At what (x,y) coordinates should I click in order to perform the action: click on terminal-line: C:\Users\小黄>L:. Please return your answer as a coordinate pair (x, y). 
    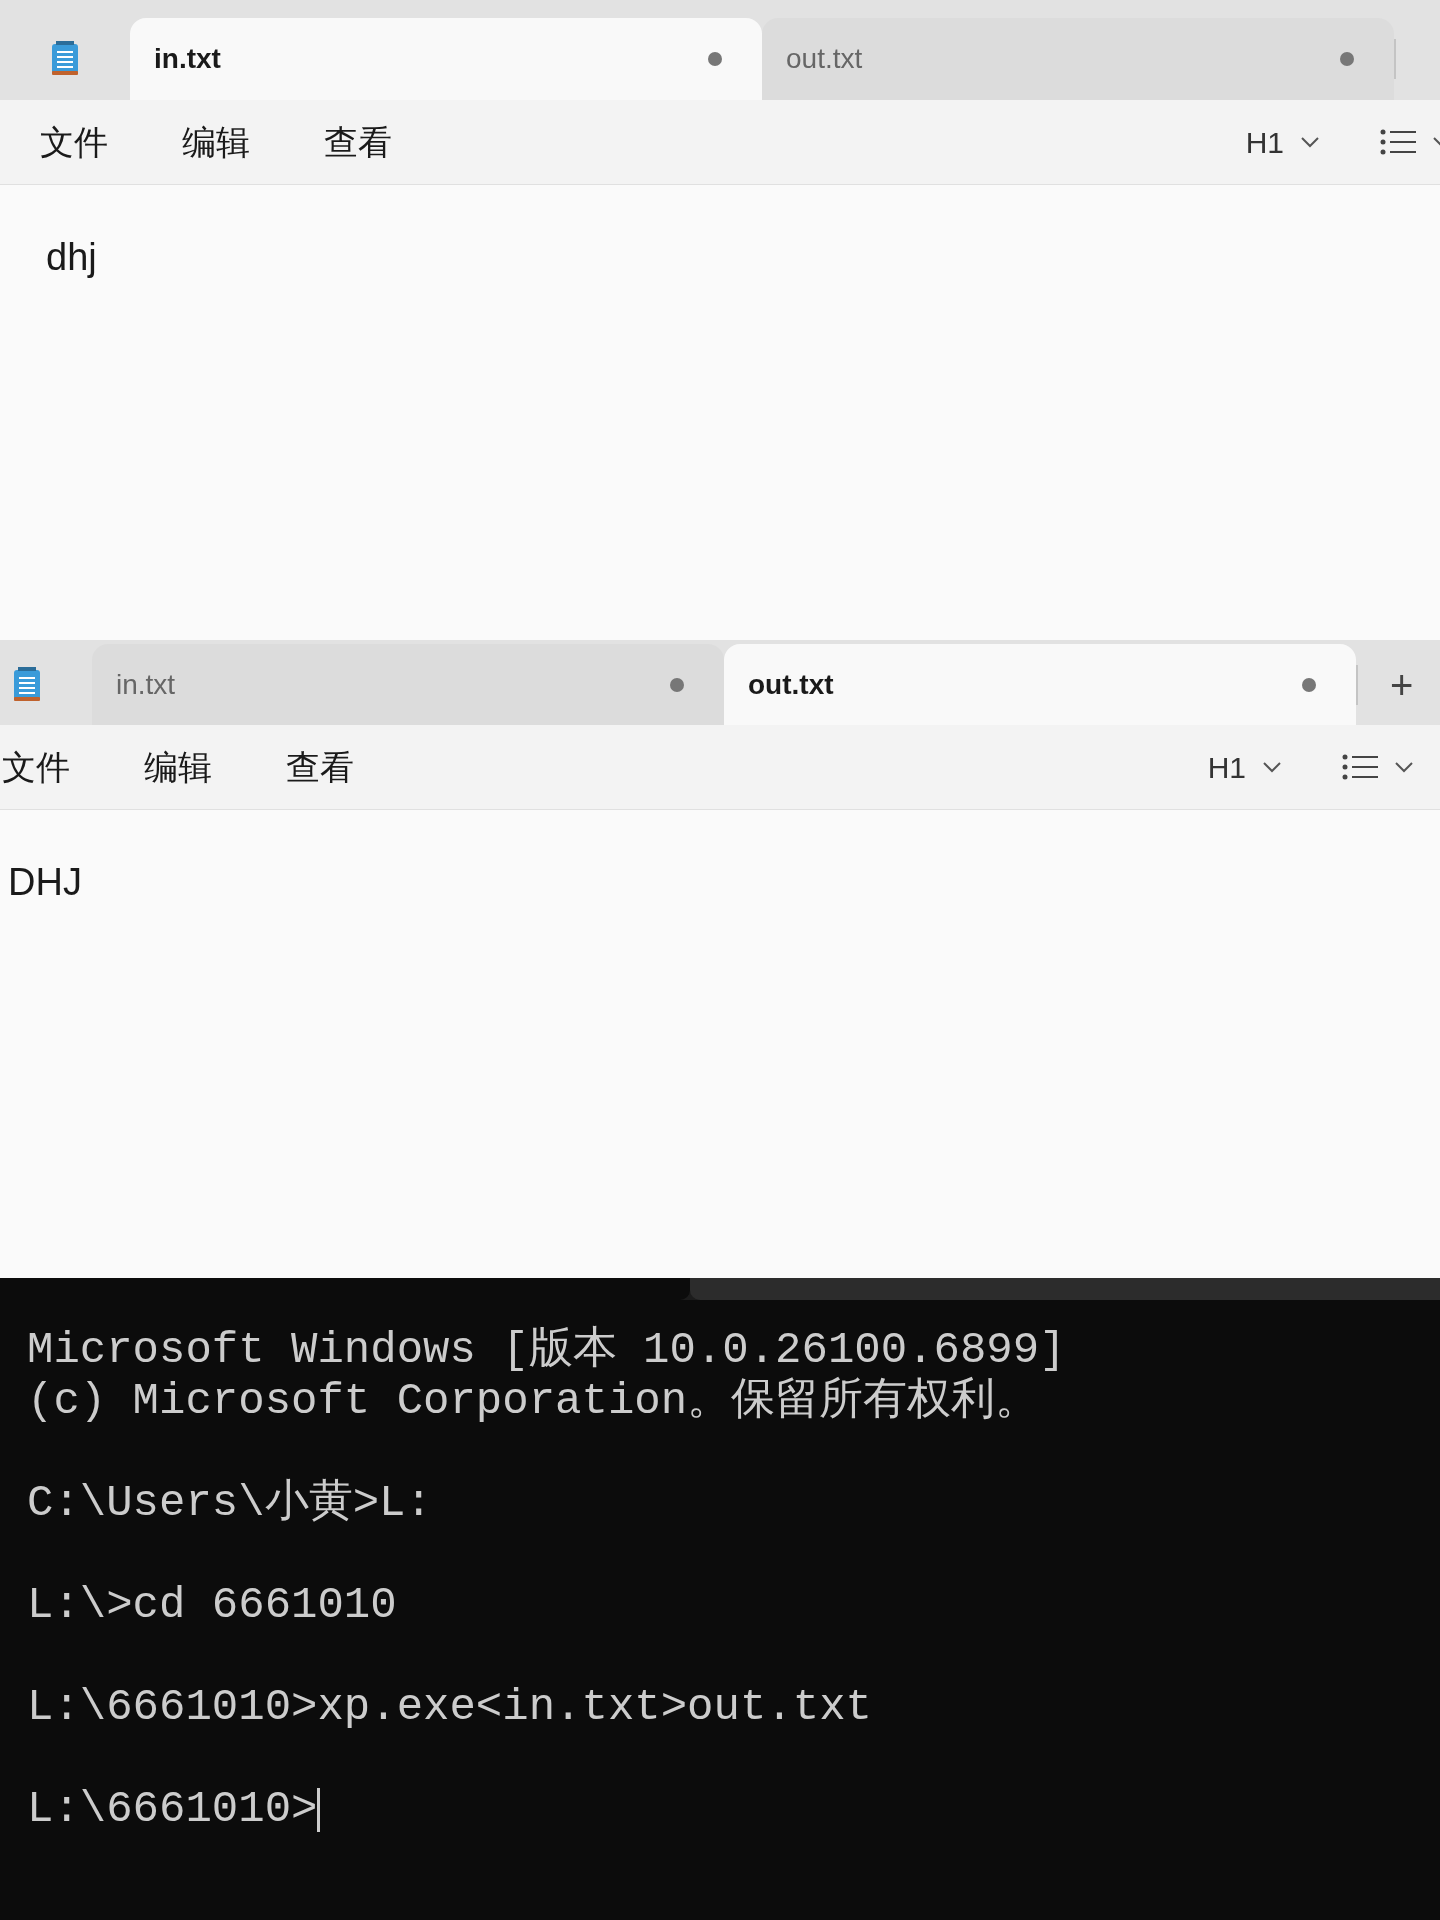
    Looking at the image, I should click on (229, 1503).